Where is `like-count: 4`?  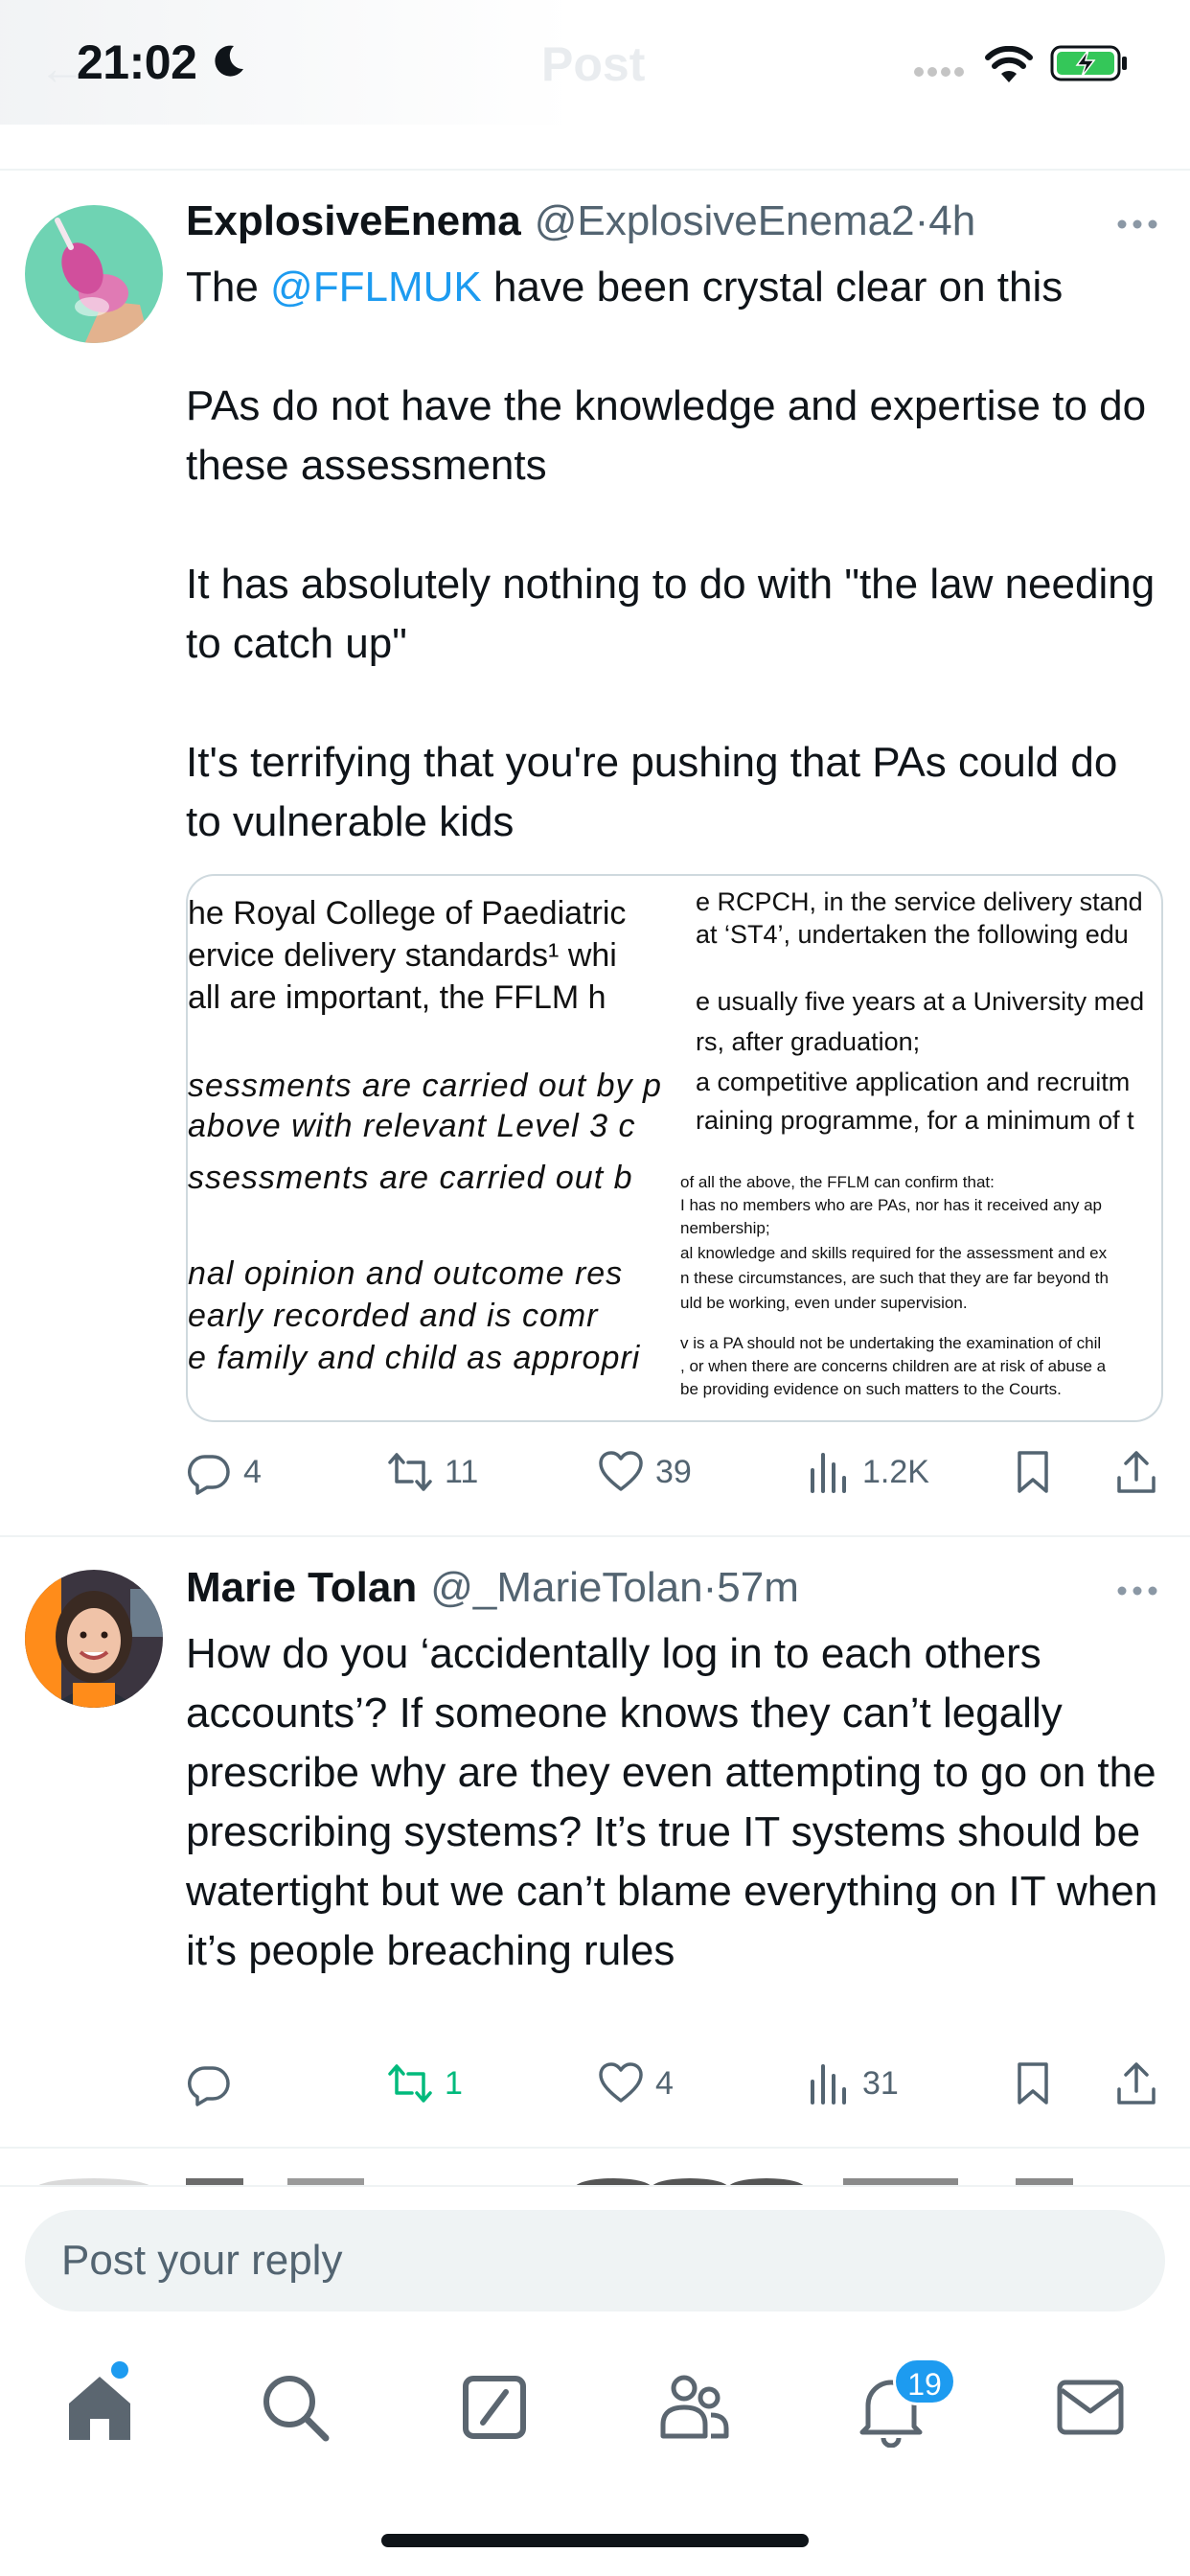 like-count: 4 is located at coordinates (665, 2083).